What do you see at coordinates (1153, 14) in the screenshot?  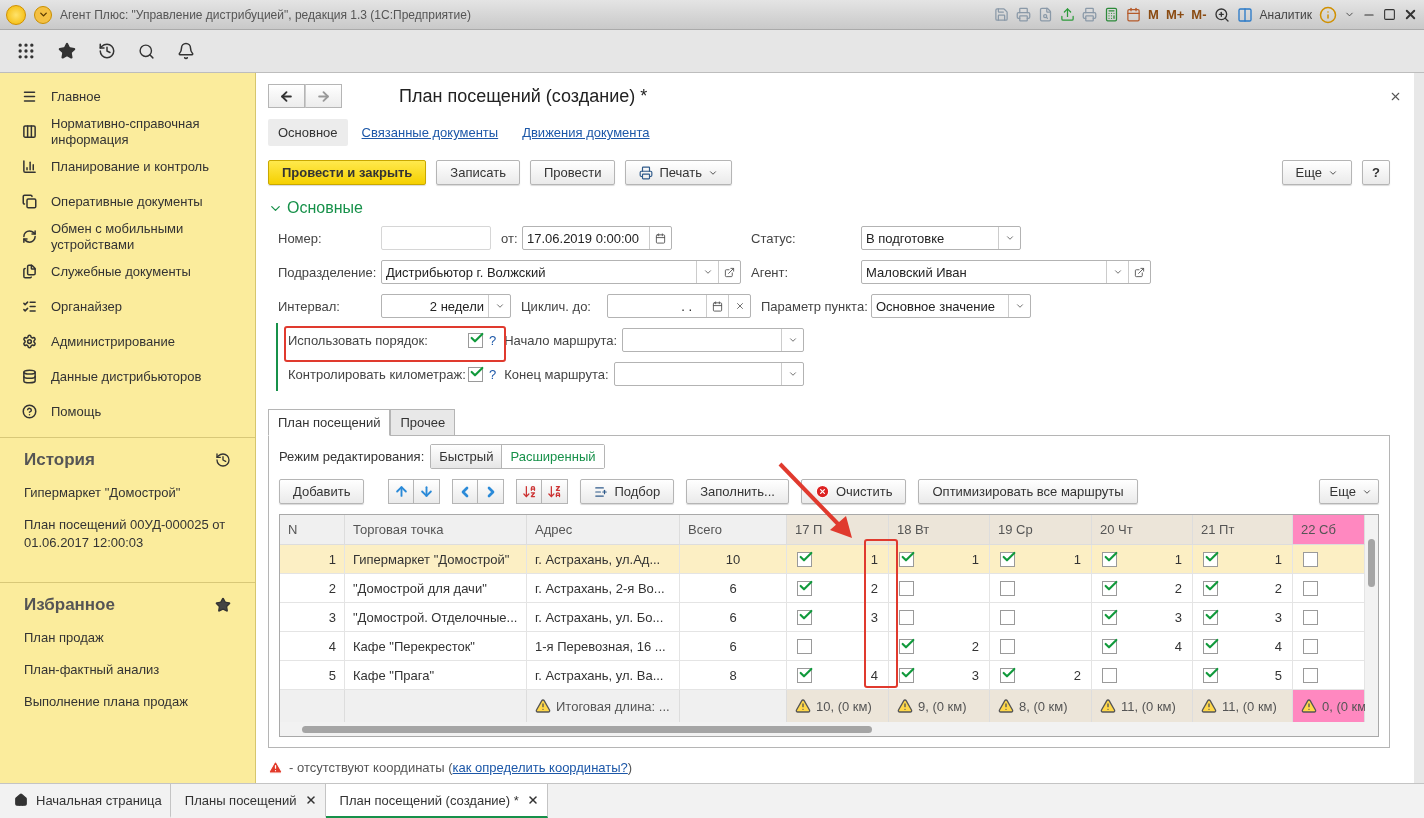 I see `memory-button: M` at bounding box center [1153, 14].